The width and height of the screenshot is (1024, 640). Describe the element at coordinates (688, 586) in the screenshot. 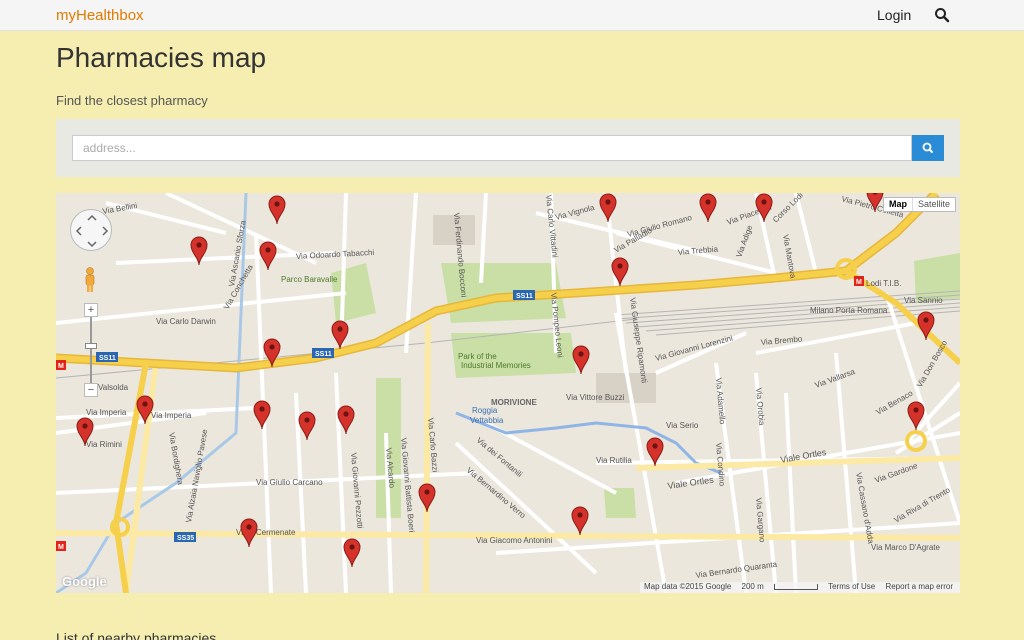

I see `map-data-credit: Map data ©2015 Google` at that location.